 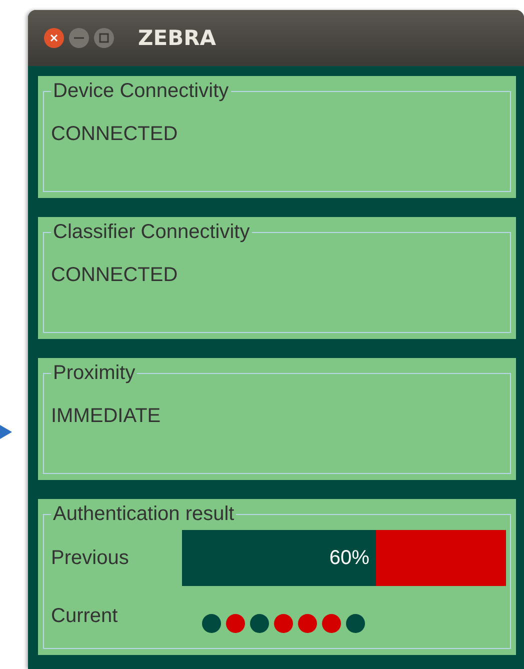 I want to click on window-title: ZEBRA, so click(x=177, y=38).